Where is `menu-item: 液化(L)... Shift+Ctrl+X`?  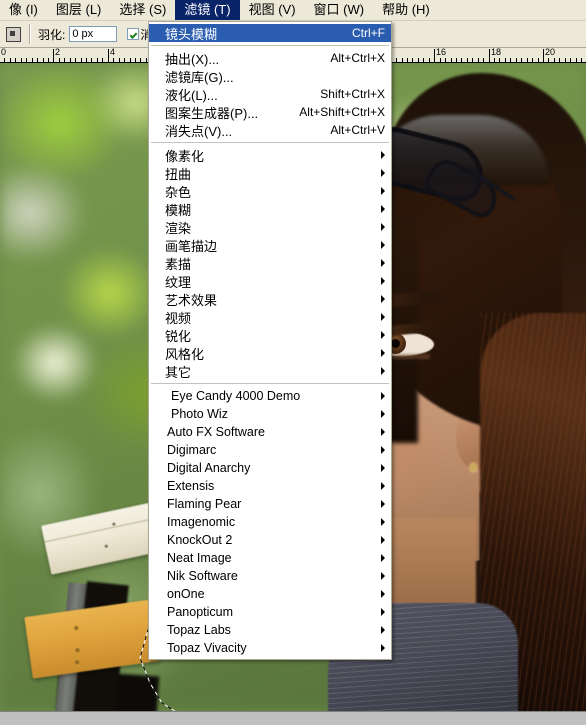
menu-item: 液化(L)... Shift+Ctrl+X is located at coordinates (270, 94).